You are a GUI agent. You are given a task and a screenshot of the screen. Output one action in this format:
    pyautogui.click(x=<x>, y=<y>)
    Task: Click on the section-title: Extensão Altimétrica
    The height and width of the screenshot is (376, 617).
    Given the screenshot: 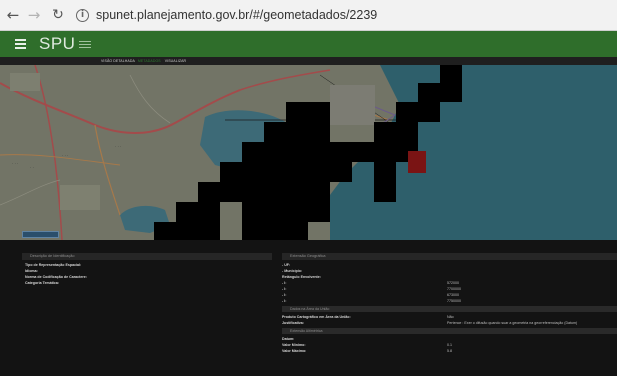 What is the action you would take?
    pyautogui.click(x=449, y=331)
    